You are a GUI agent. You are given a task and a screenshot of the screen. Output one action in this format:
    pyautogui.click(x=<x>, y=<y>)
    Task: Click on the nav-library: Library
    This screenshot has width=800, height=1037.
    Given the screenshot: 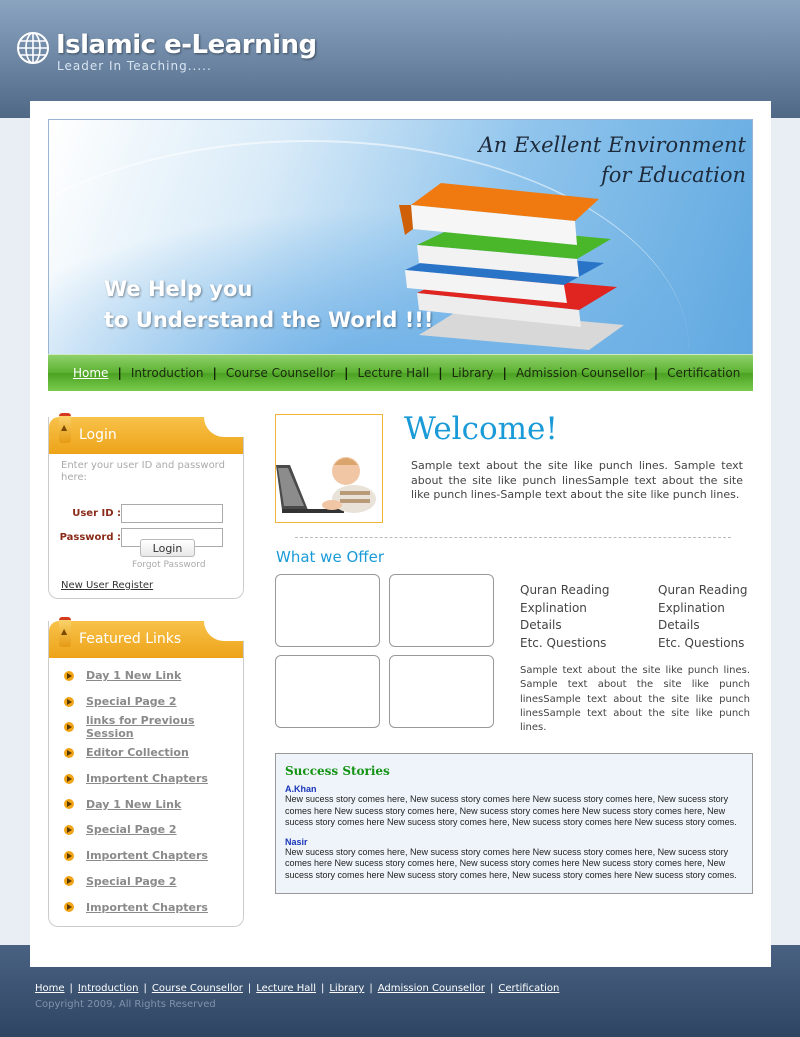 What is the action you would take?
    pyautogui.click(x=473, y=373)
    